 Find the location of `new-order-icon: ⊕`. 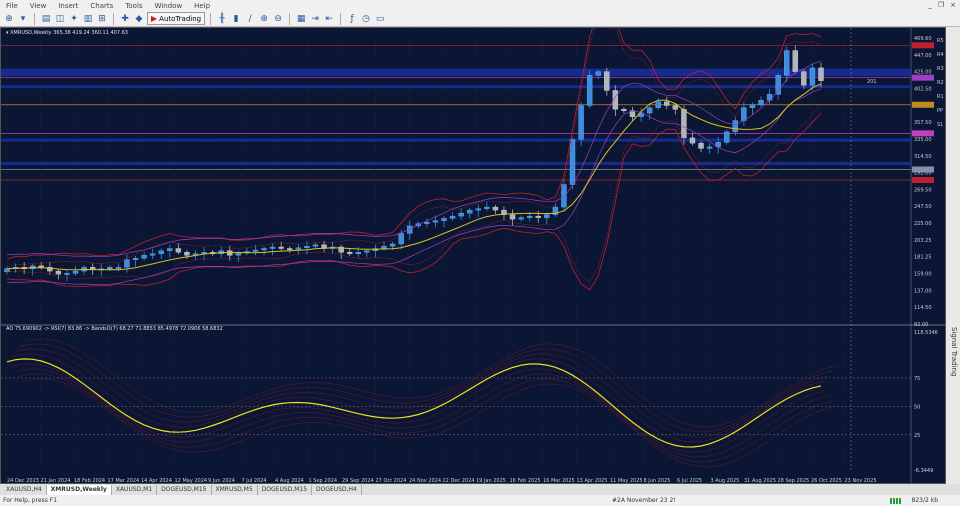

new-order-icon: ⊕ is located at coordinates (9, 19).